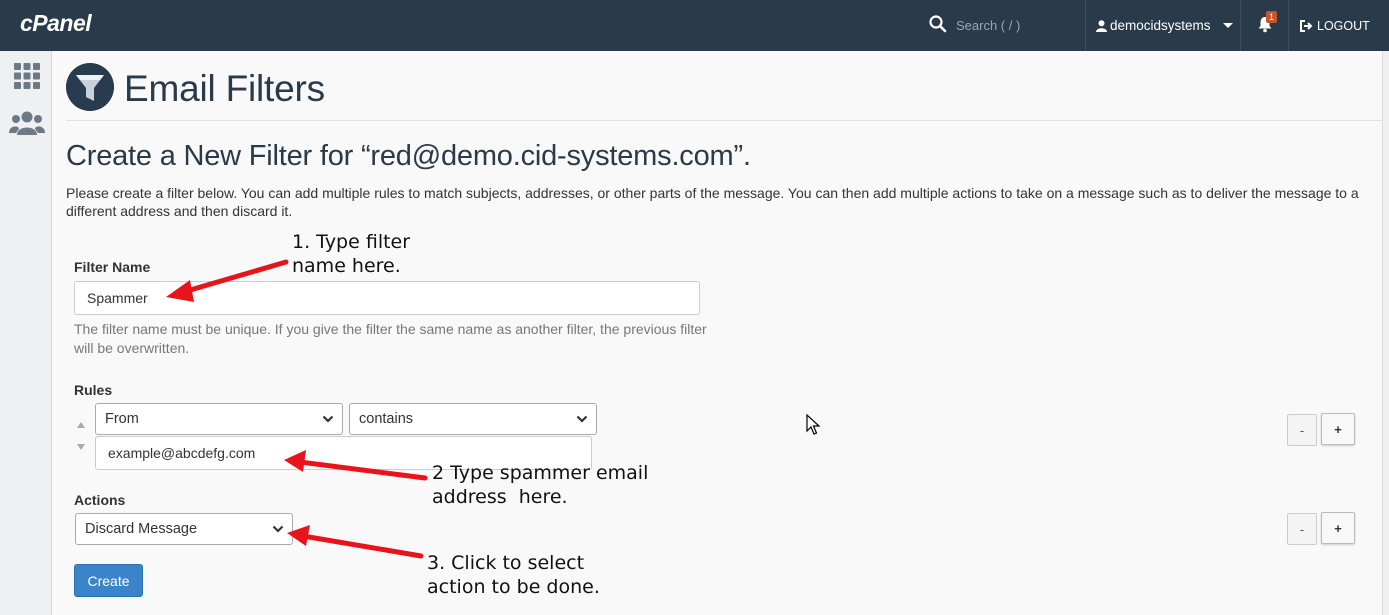  I want to click on notification-badge: 1, so click(1272, 17).